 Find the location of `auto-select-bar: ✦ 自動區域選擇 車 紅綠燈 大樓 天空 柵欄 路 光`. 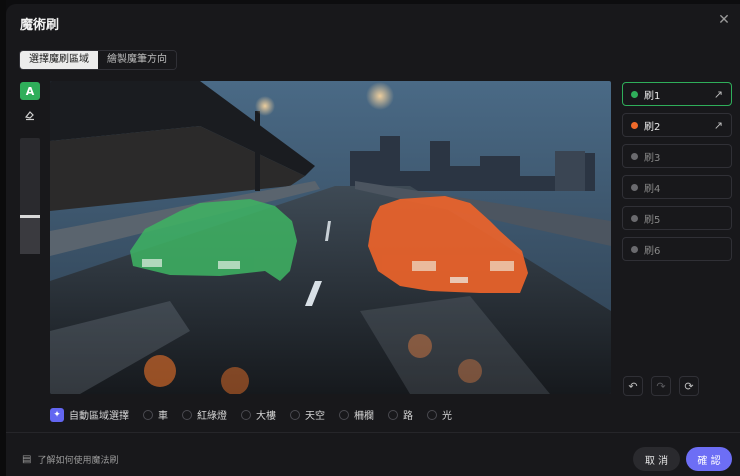

auto-select-bar: ✦ 自動區域選擇 車 紅綠燈 大樓 天空 柵欄 路 光 is located at coordinates (251, 414).